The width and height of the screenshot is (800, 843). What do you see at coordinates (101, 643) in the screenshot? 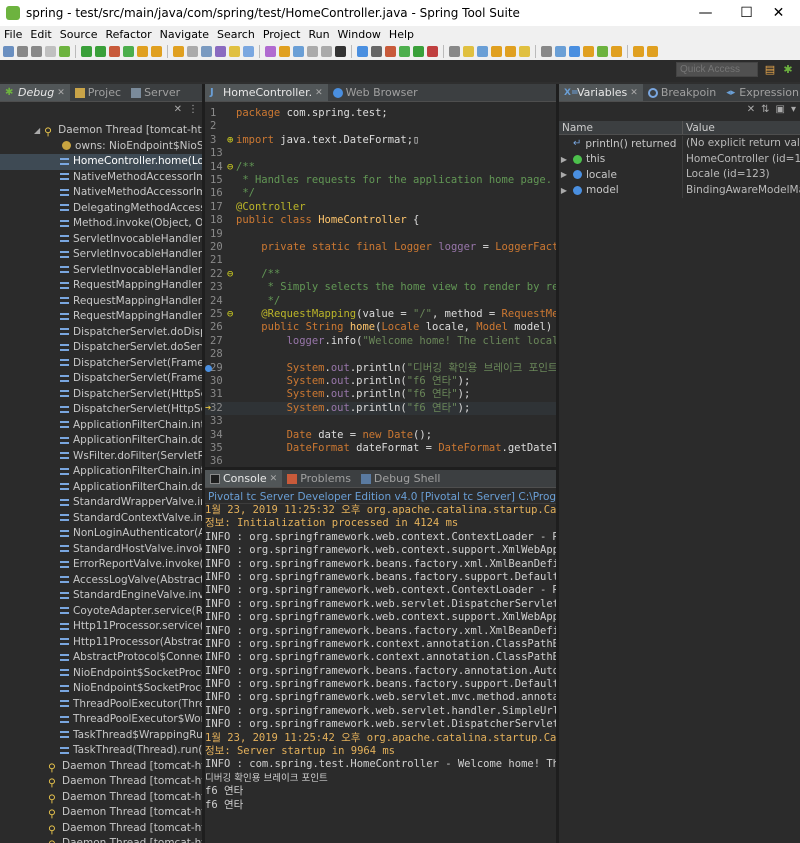
I see `stack-frame-item: Http11Processor(AbstractPr` at bounding box center [101, 643].